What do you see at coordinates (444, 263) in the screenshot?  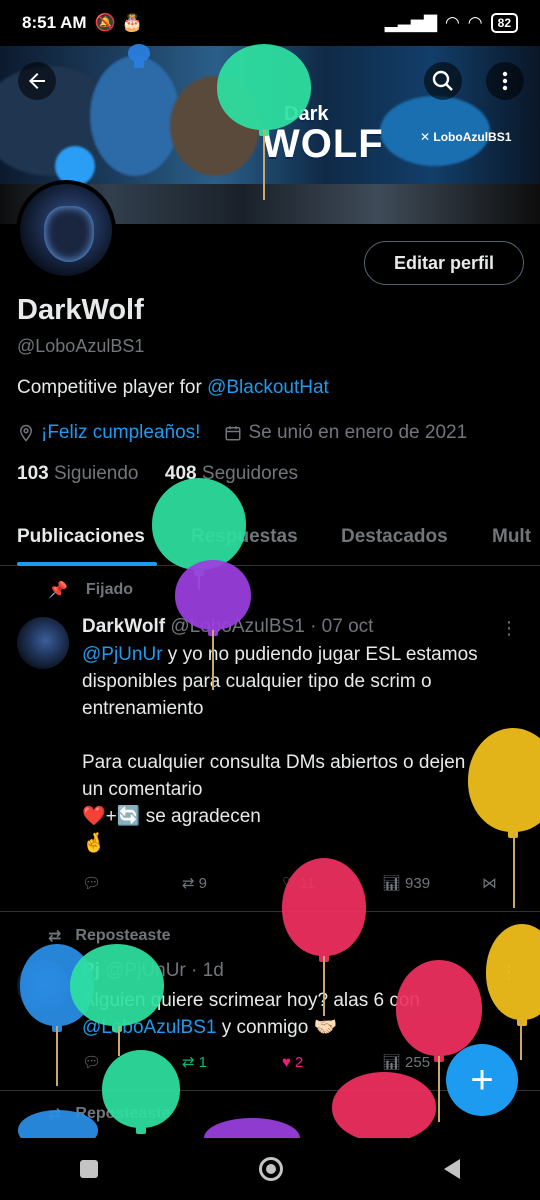 I see `edit-profile-button: Editar perfil` at bounding box center [444, 263].